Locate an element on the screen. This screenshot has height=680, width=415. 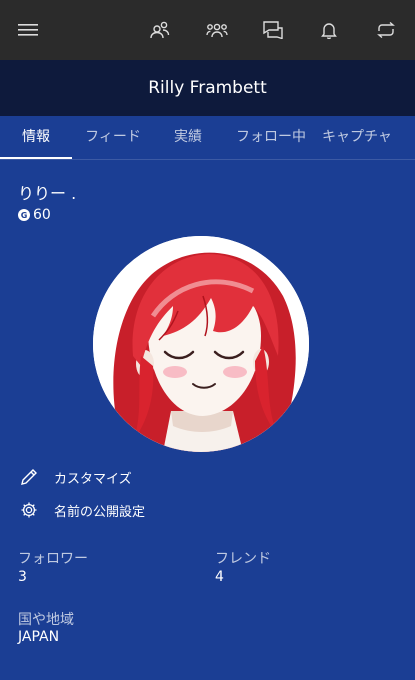
followers-label: フォロワー is located at coordinates (53, 559).